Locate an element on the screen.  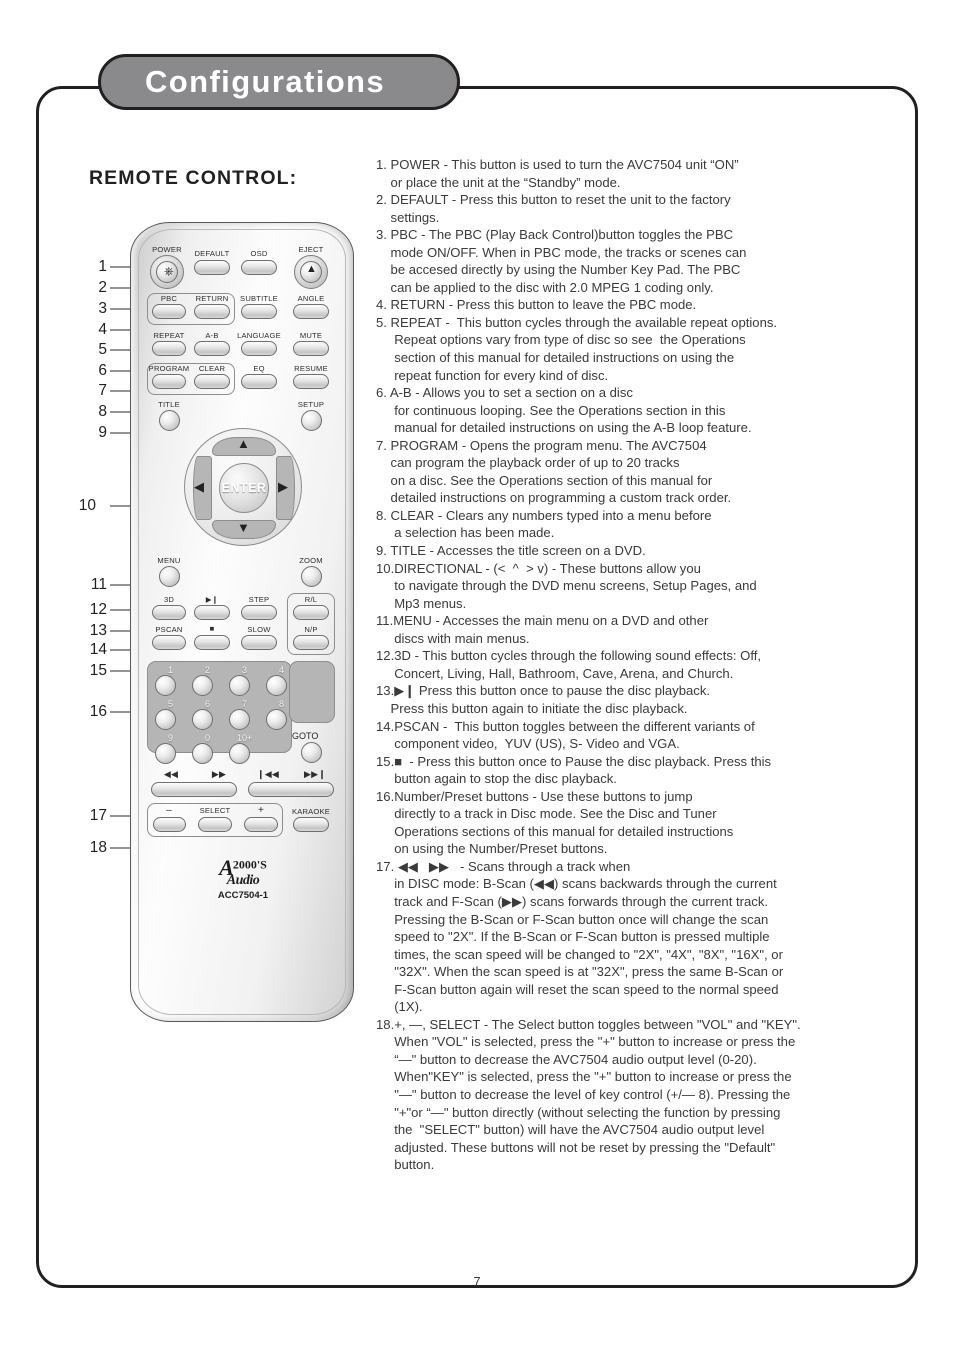
callout-number-4: 4 is located at coordinates (102, 329).